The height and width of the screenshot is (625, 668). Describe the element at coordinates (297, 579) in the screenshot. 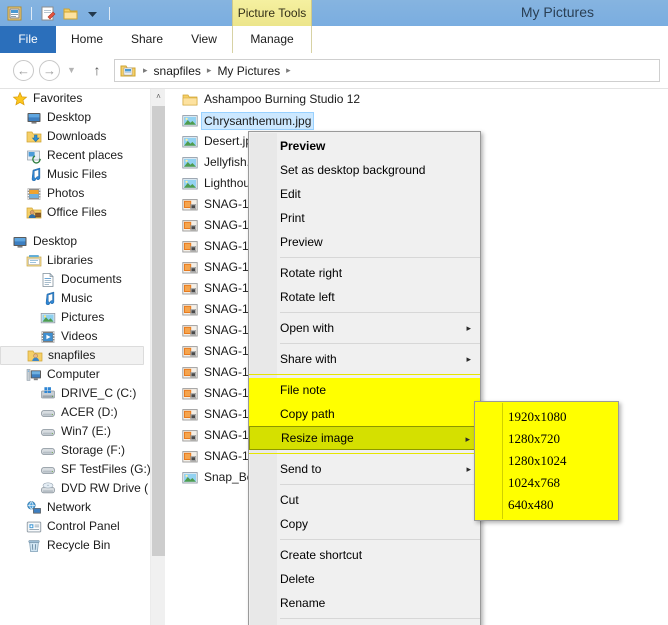

I see `context-menu-item-label: Delete` at that location.